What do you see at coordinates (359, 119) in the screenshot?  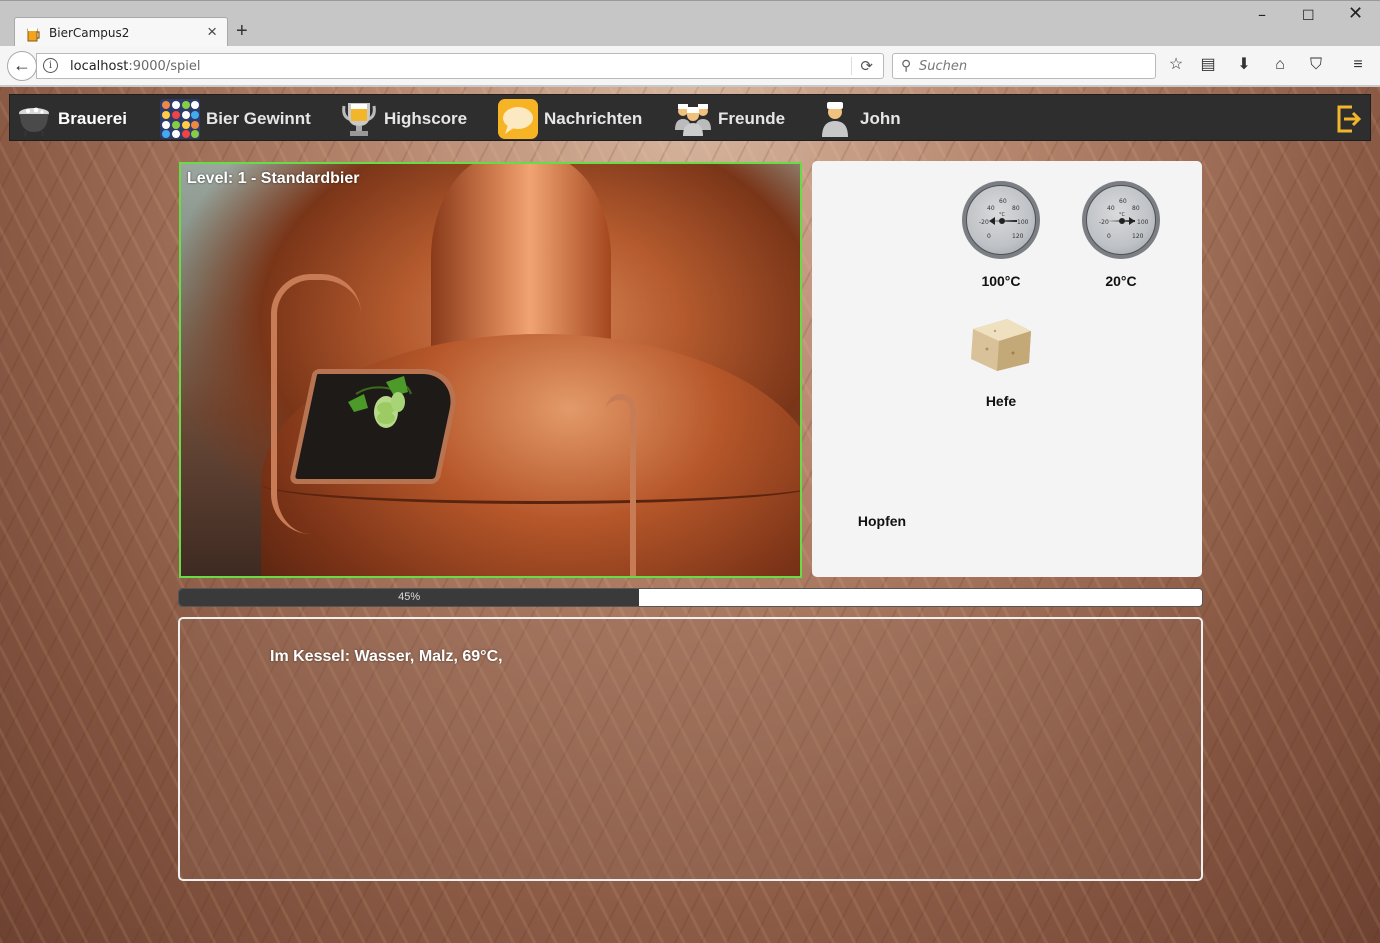 I see `trophy-icon` at bounding box center [359, 119].